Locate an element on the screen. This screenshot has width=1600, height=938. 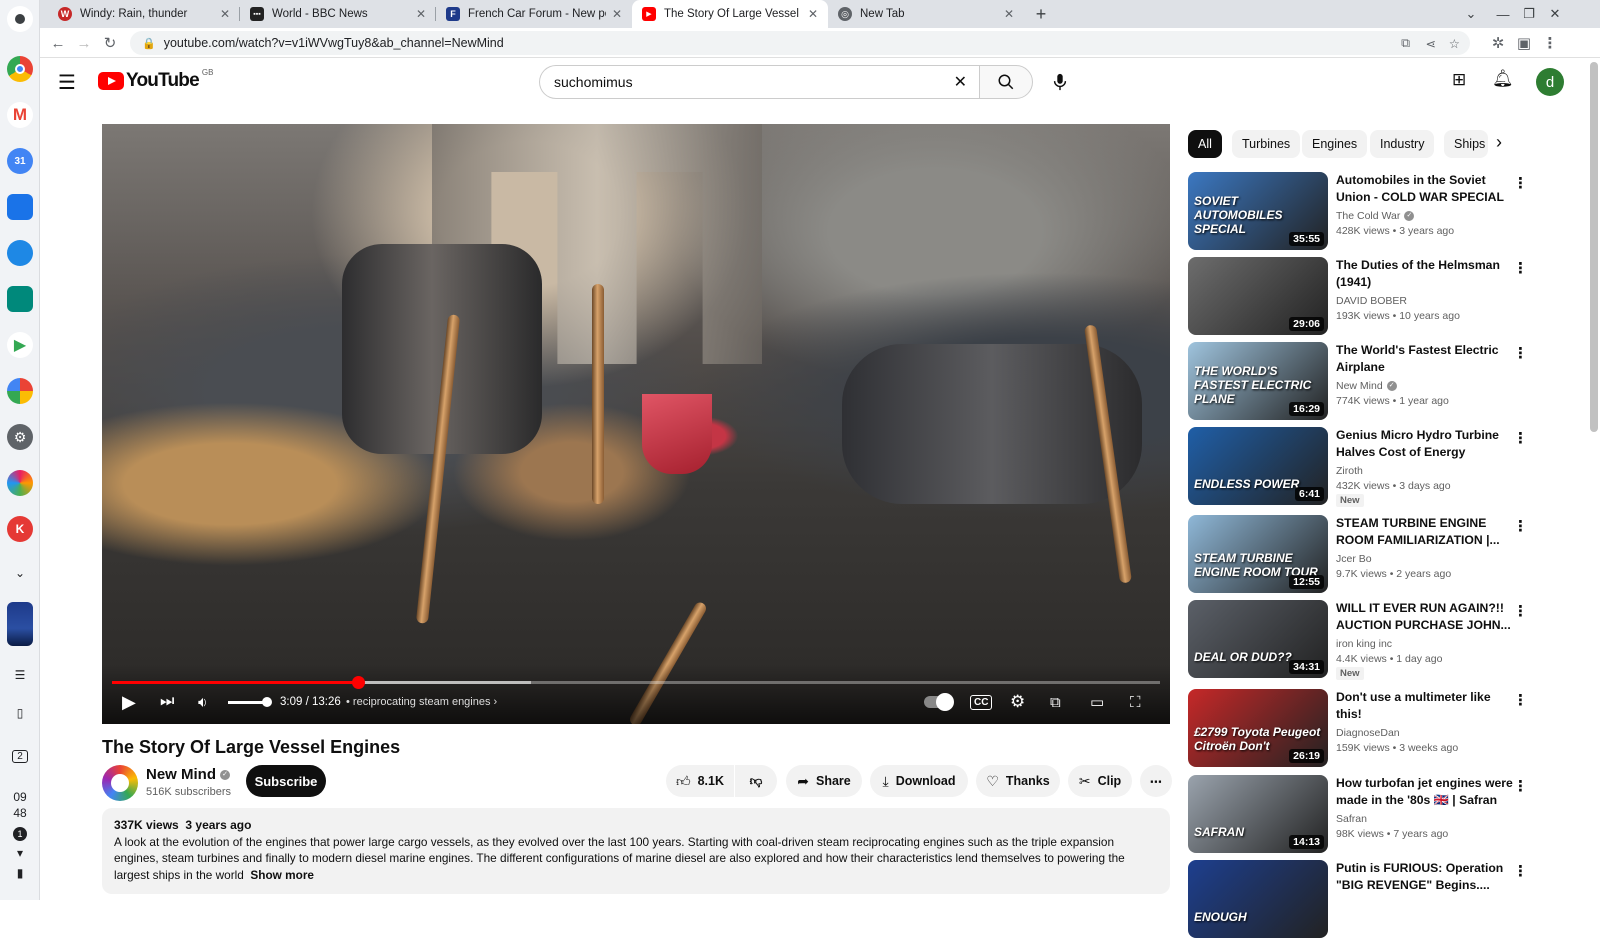
chips-next-chevron-icon: › is located at coordinates (1499, 142).